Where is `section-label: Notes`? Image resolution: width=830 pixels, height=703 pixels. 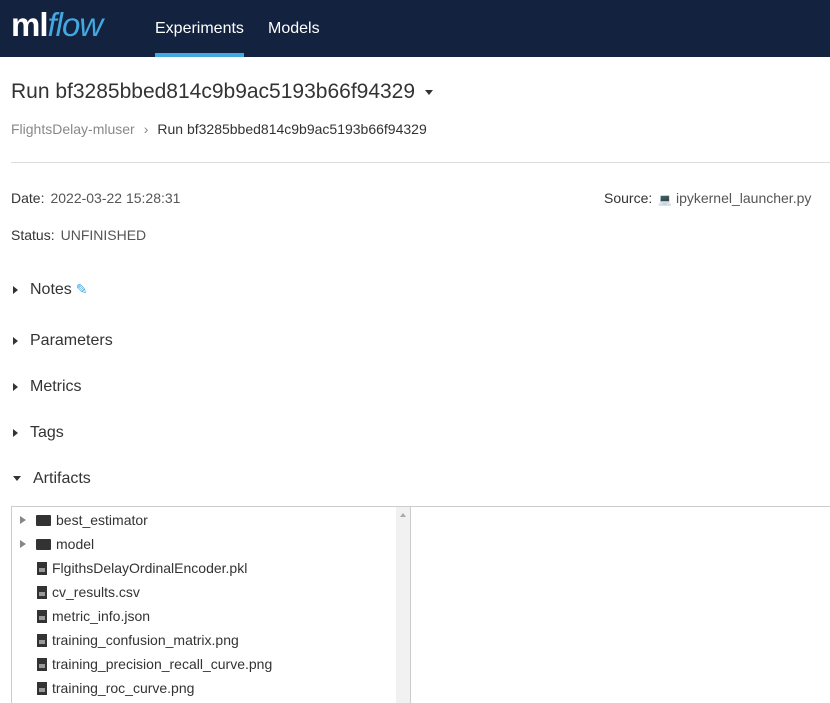 section-label: Notes is located at coordinates (51, 289).